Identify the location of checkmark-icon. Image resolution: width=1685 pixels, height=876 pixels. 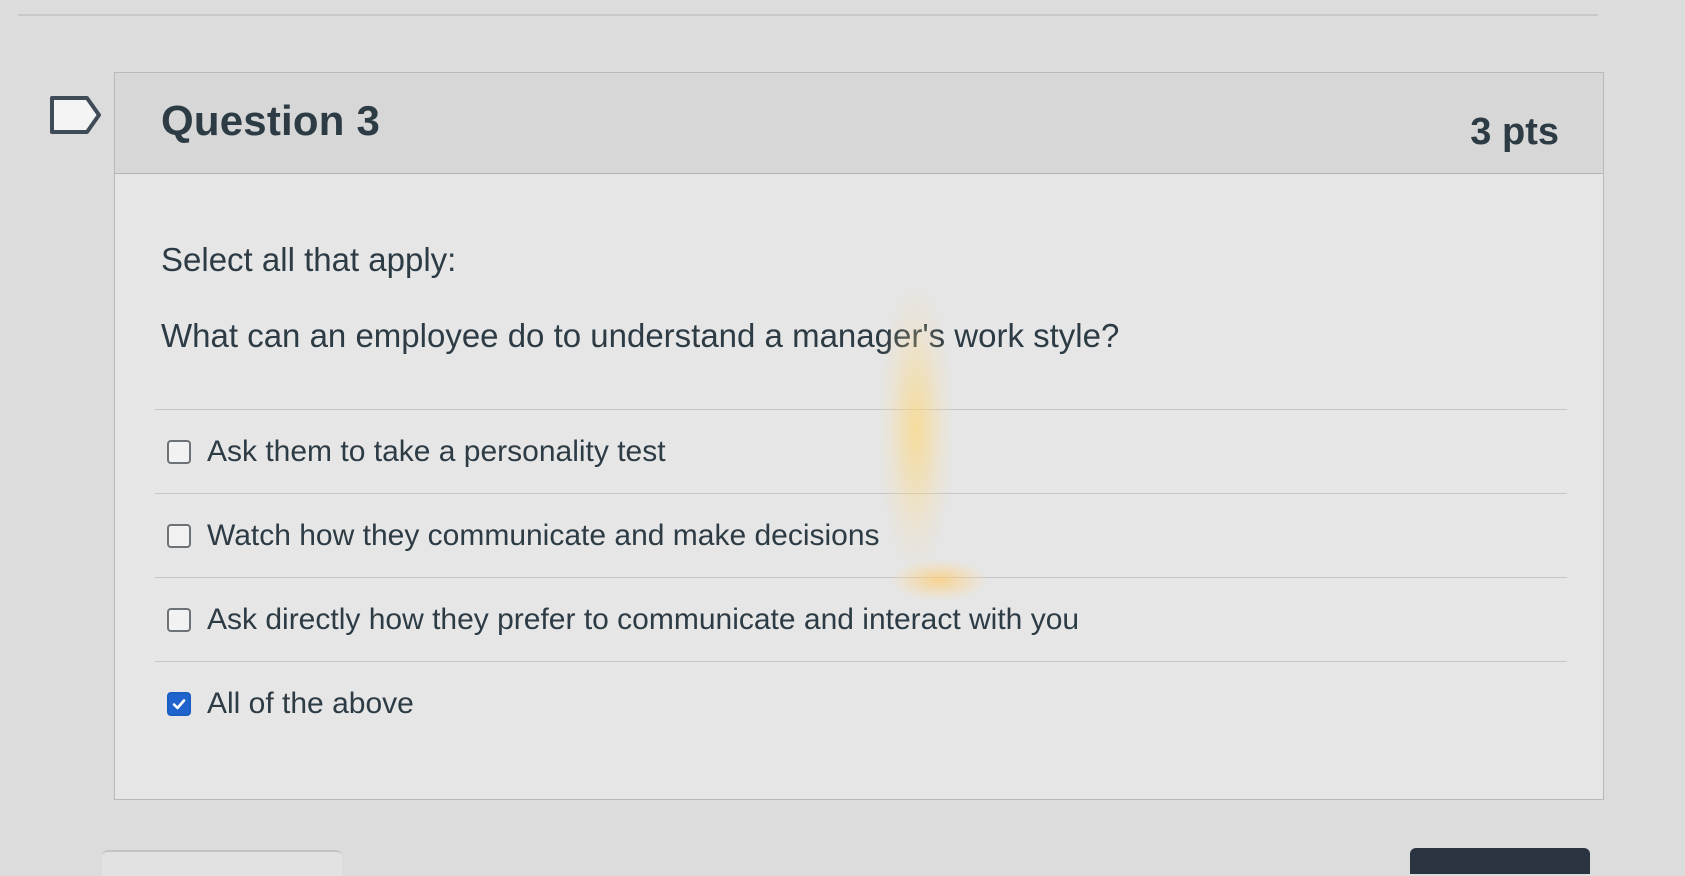
(179, 703).